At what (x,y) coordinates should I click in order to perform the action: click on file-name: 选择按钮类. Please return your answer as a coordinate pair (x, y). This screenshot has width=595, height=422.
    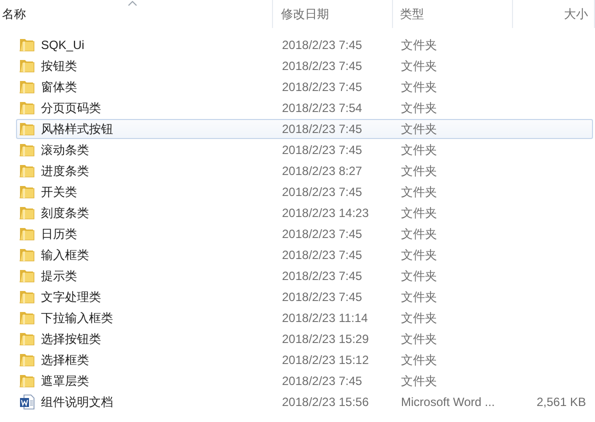
    Looking at the image, I should click on (71, 339).